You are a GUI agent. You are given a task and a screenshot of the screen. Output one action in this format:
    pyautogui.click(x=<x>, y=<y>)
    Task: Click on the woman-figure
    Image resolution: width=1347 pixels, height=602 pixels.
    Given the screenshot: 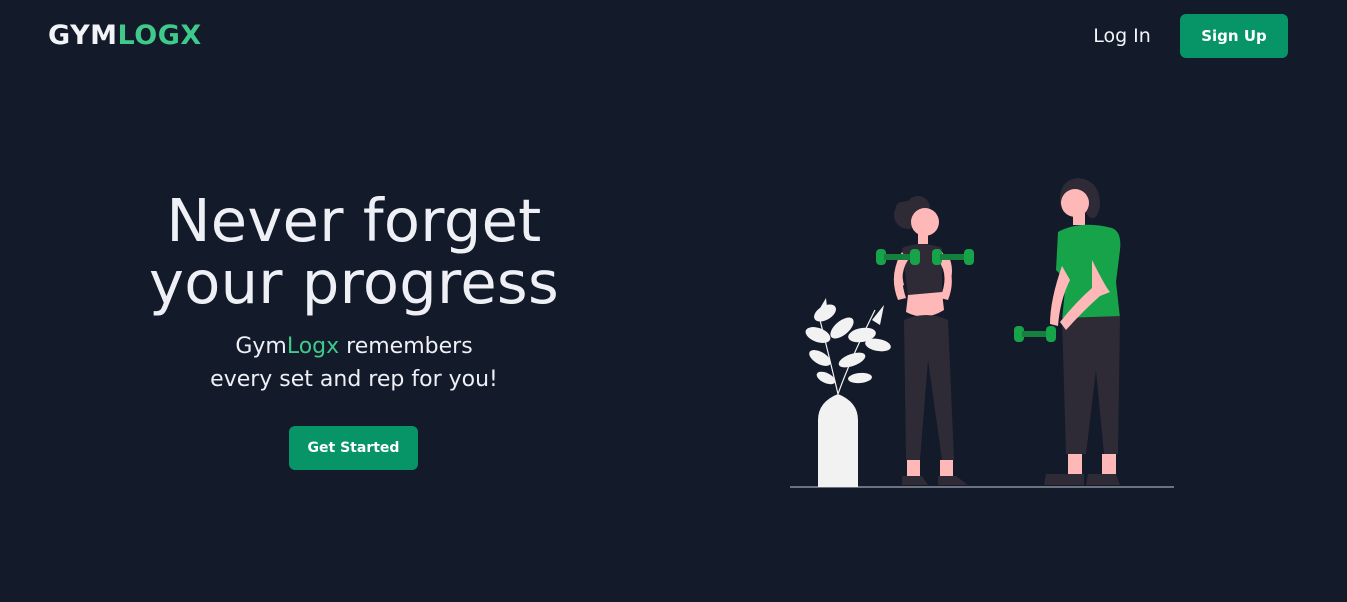 What is the action you would take?
    pyautogui.click(x=925, y=340)
    